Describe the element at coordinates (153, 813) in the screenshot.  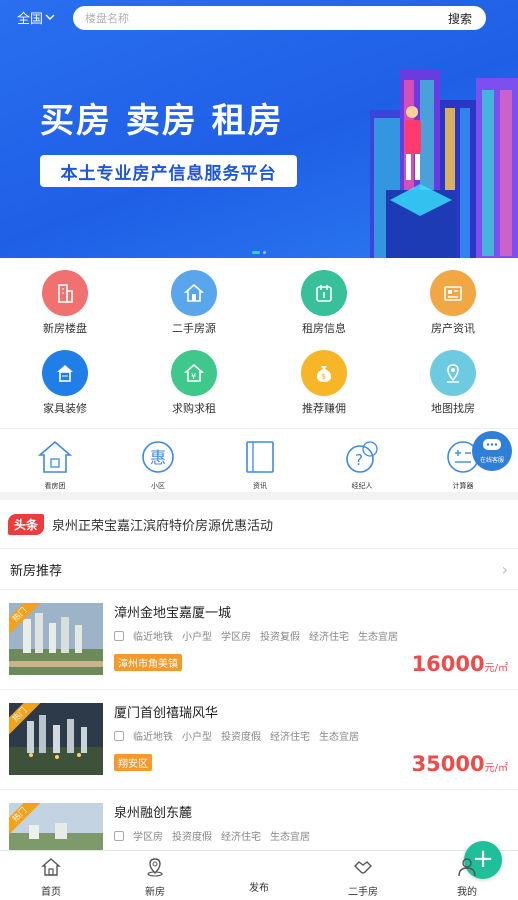
I see `listing-title: 泉州融创东麓` at that location.